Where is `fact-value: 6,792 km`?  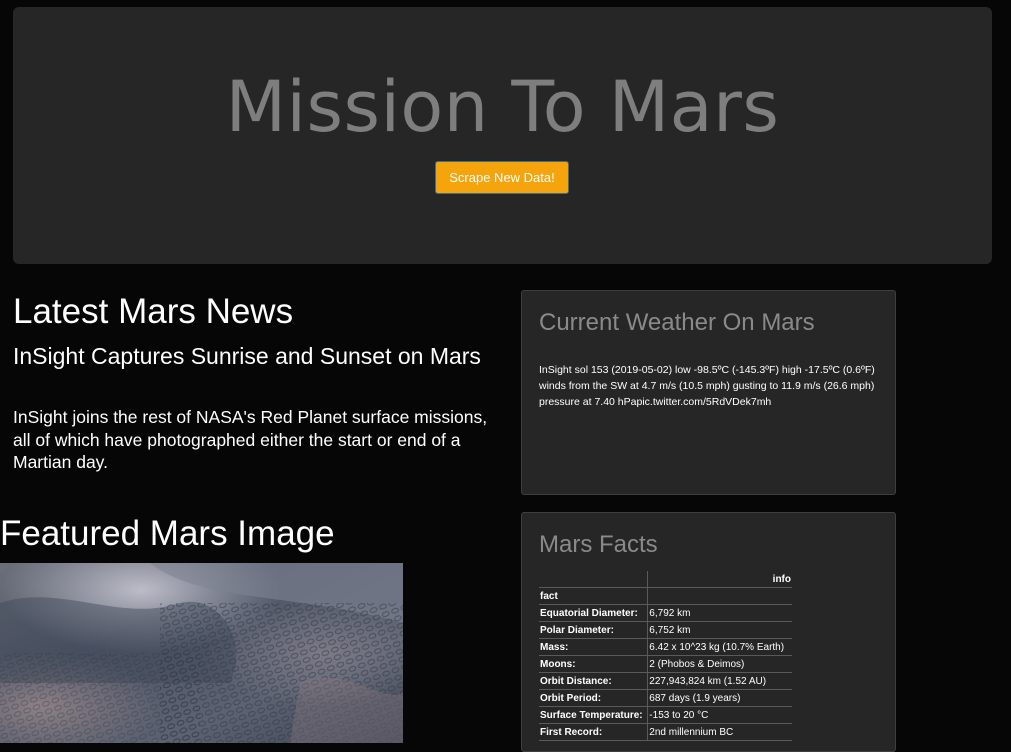 fact-value: 6,792 km is located at coordinates (719, 613).